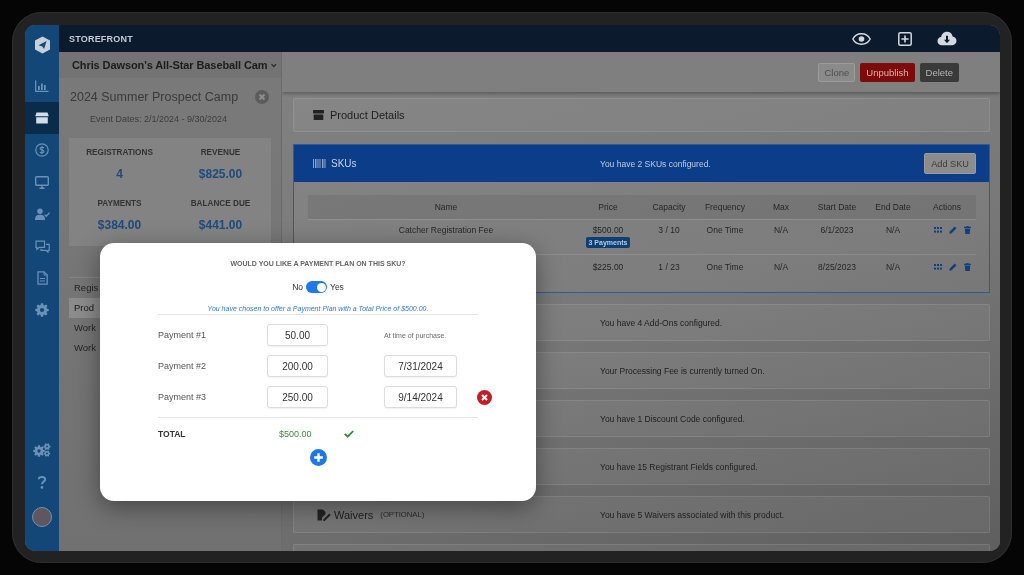 The image size is (1024, 575). I want to click on section-summary: You have 5 Waivers associated with this product., so click(693, 514).